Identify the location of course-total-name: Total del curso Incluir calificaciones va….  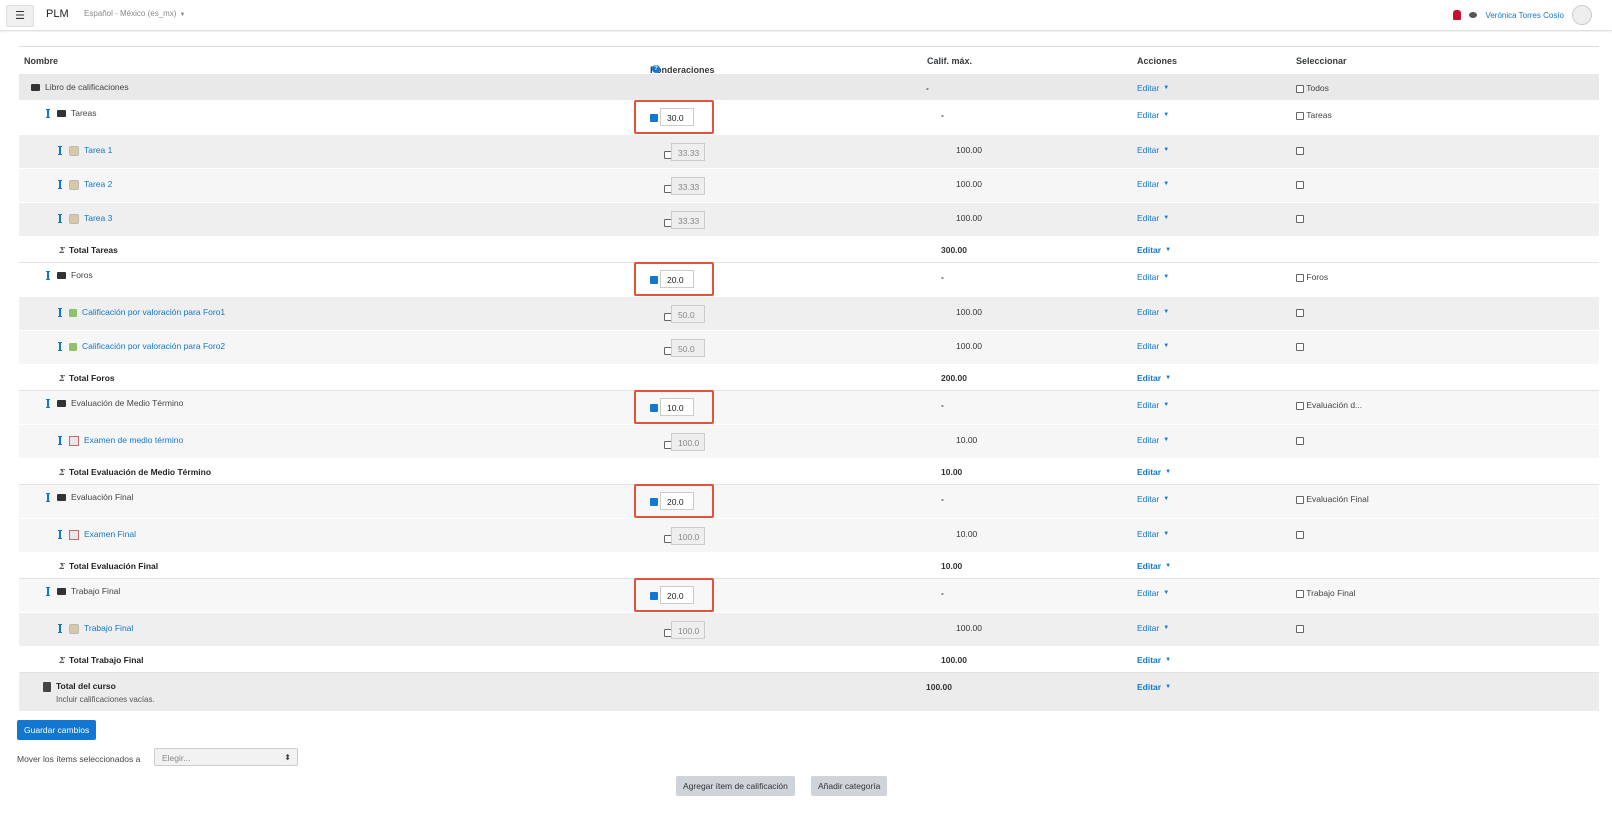
(99, 692).